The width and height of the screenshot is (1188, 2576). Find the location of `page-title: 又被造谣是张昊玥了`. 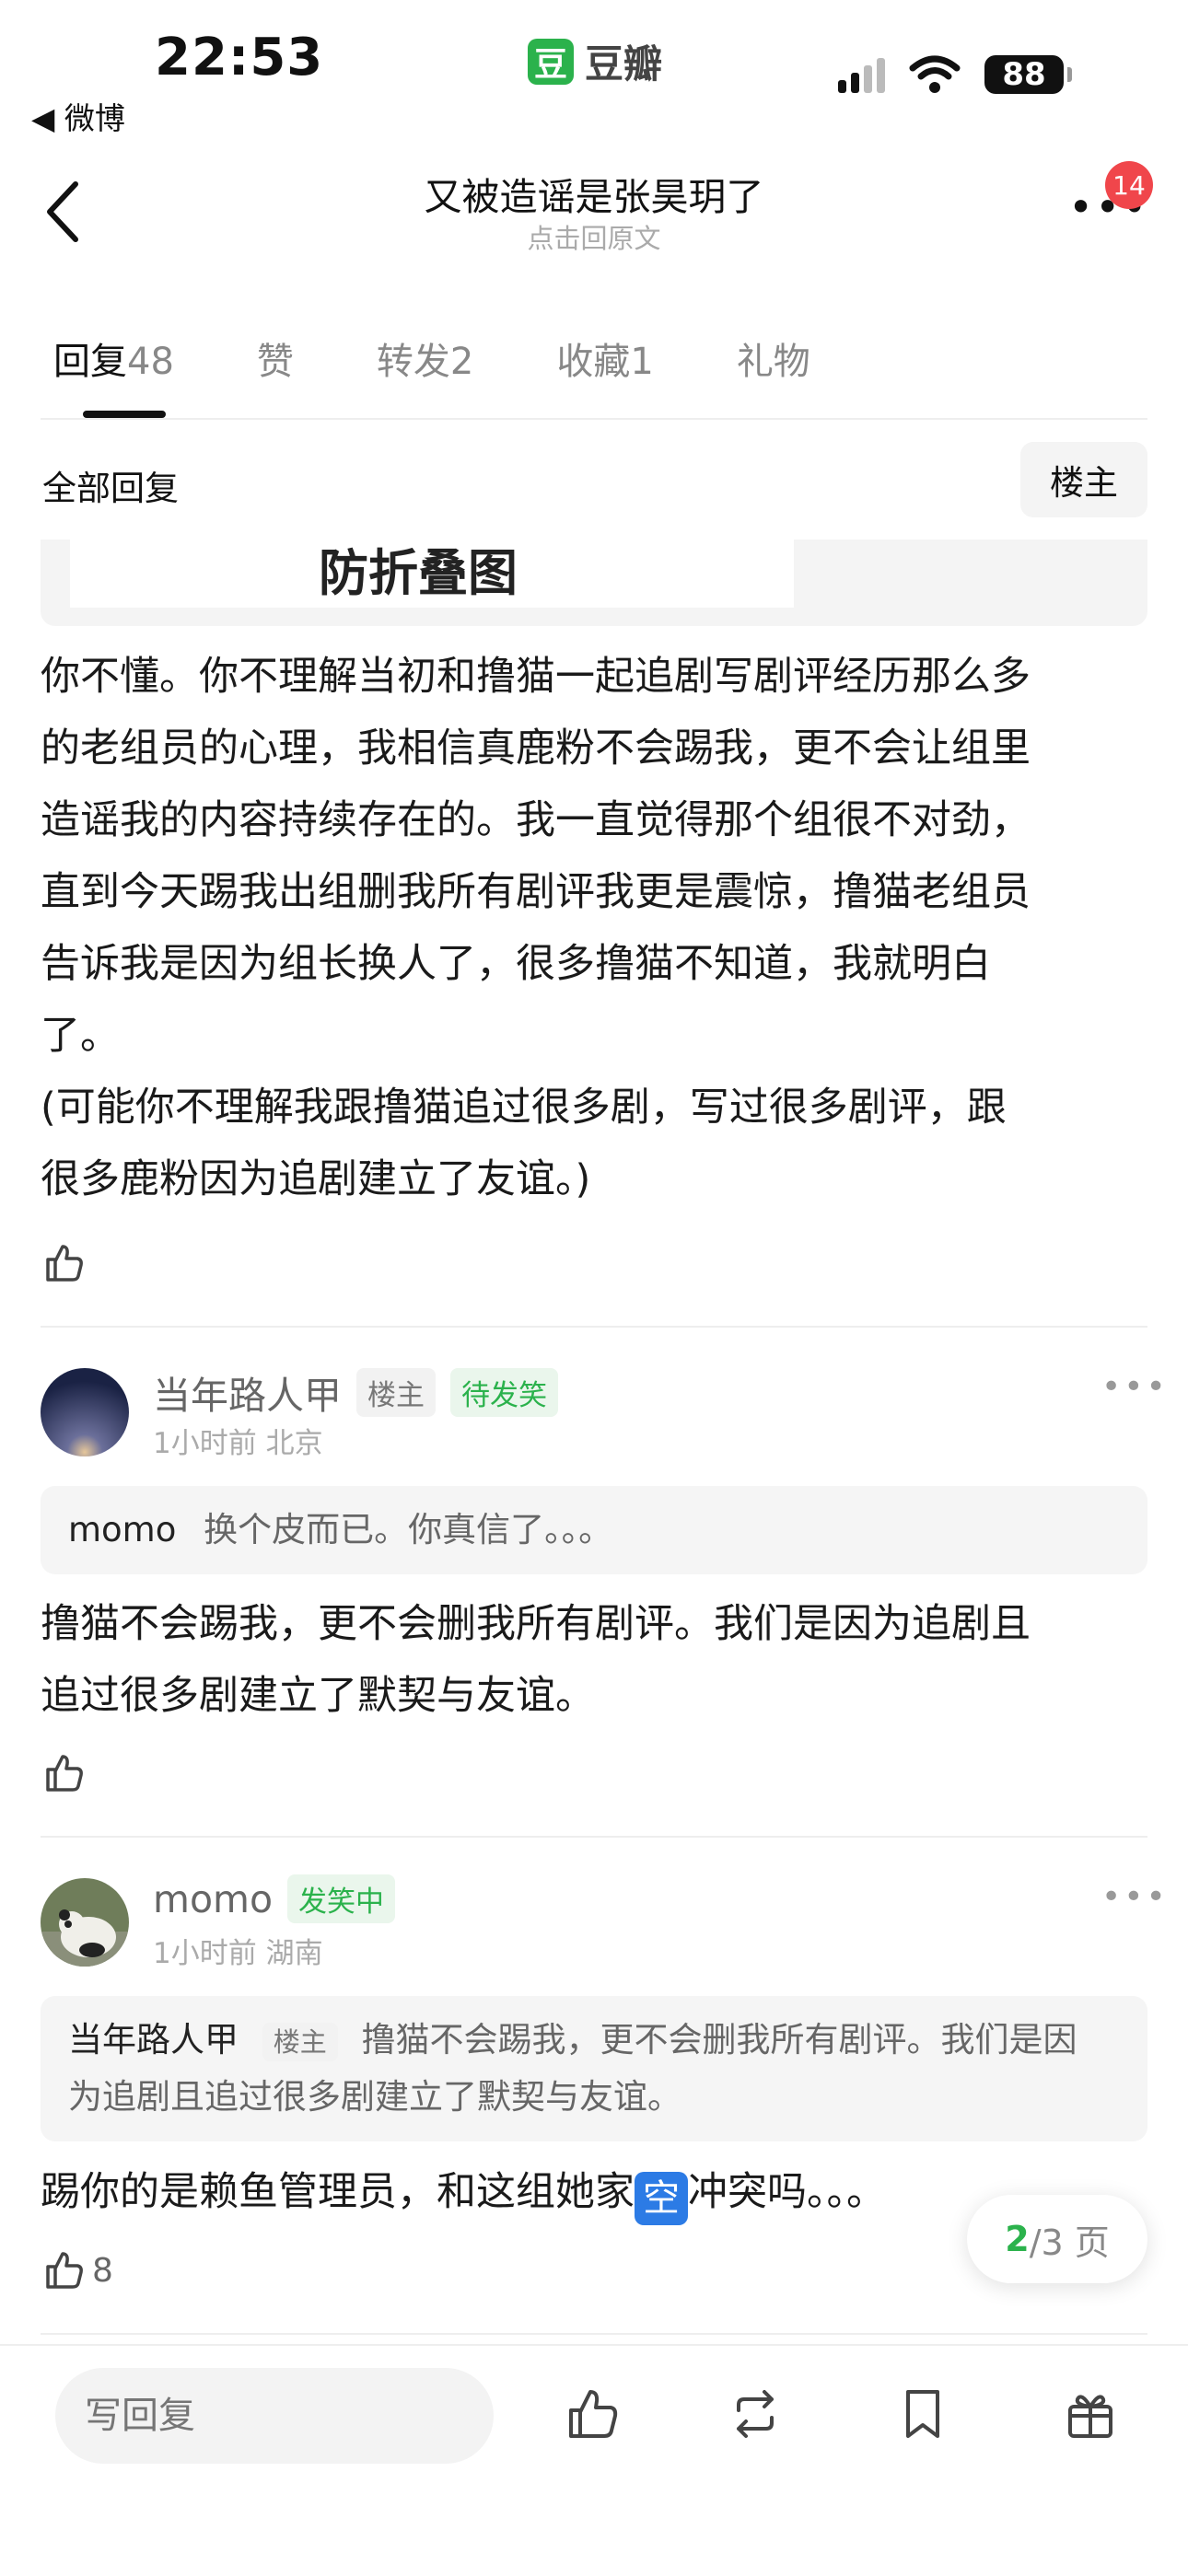

page-title: 又被造谣是张昊玥了 is located at coordinates (594, 193).